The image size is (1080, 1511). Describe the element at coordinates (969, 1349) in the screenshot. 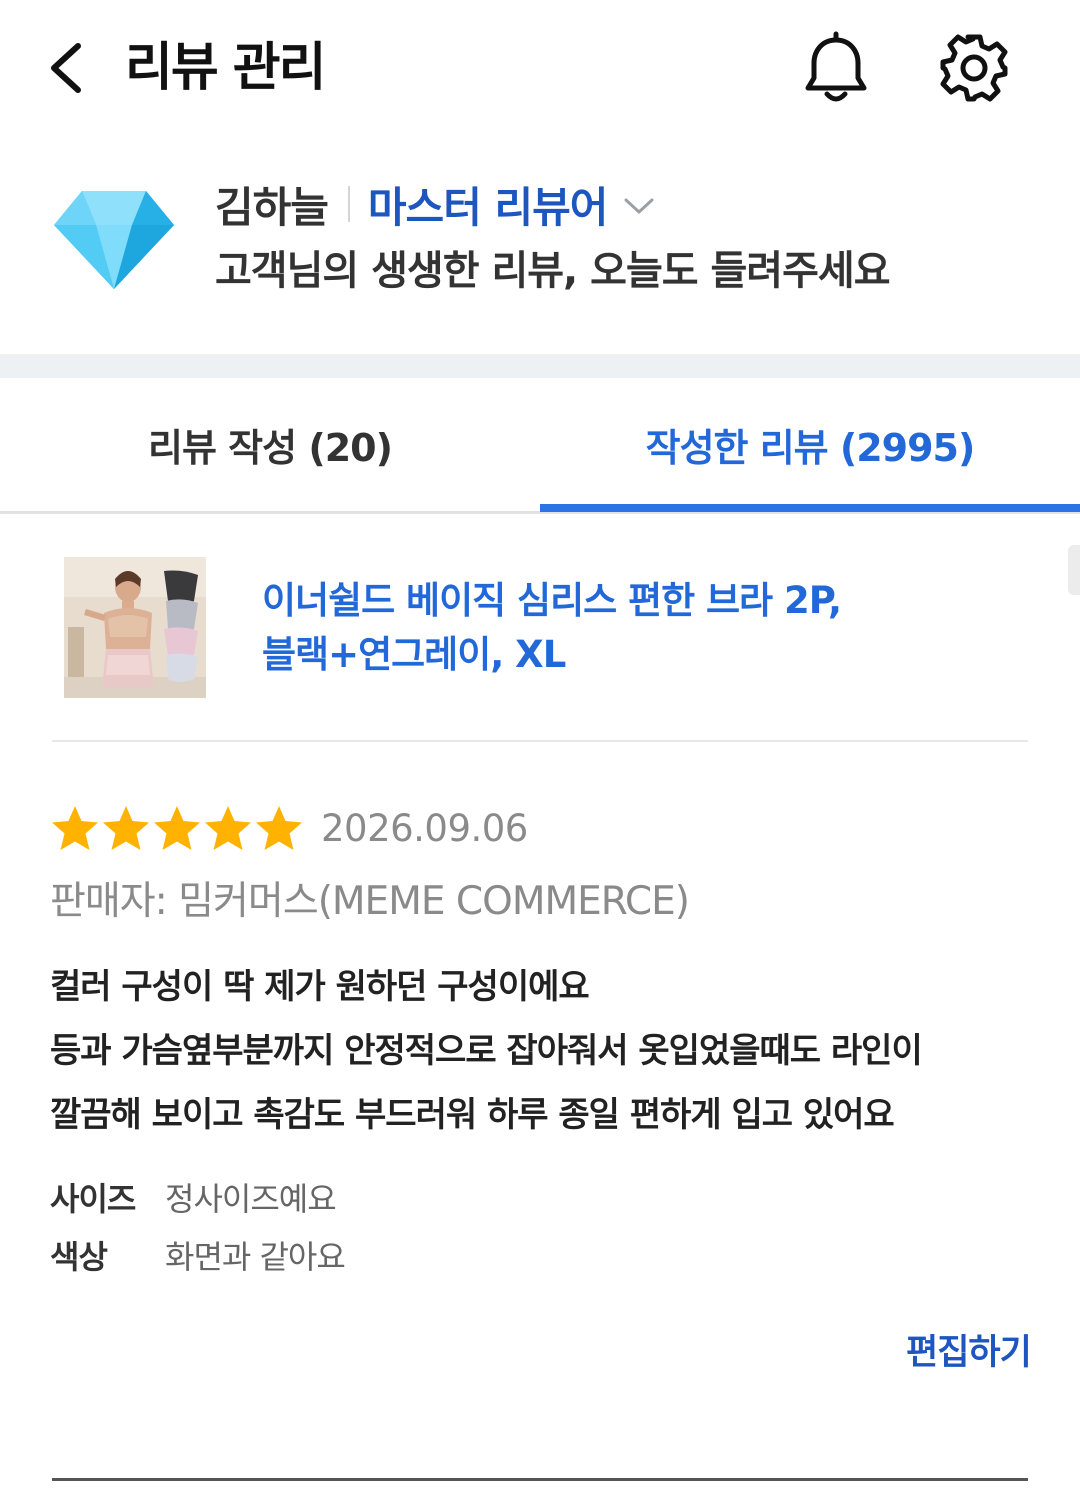

I see `edit-review-button: 편집하기` at that location.